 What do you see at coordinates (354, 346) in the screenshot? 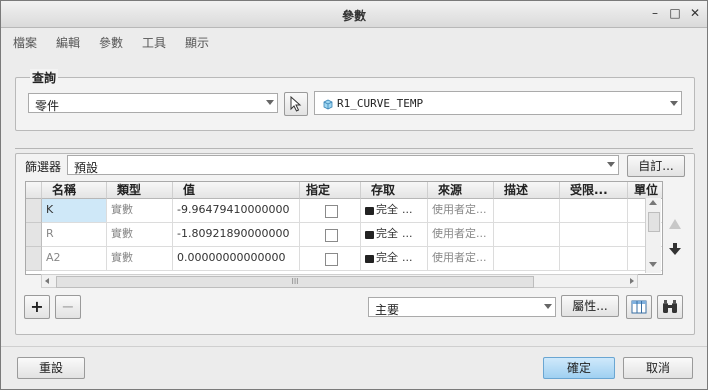
I see `footer-divider` at bounding box center [354, 346].